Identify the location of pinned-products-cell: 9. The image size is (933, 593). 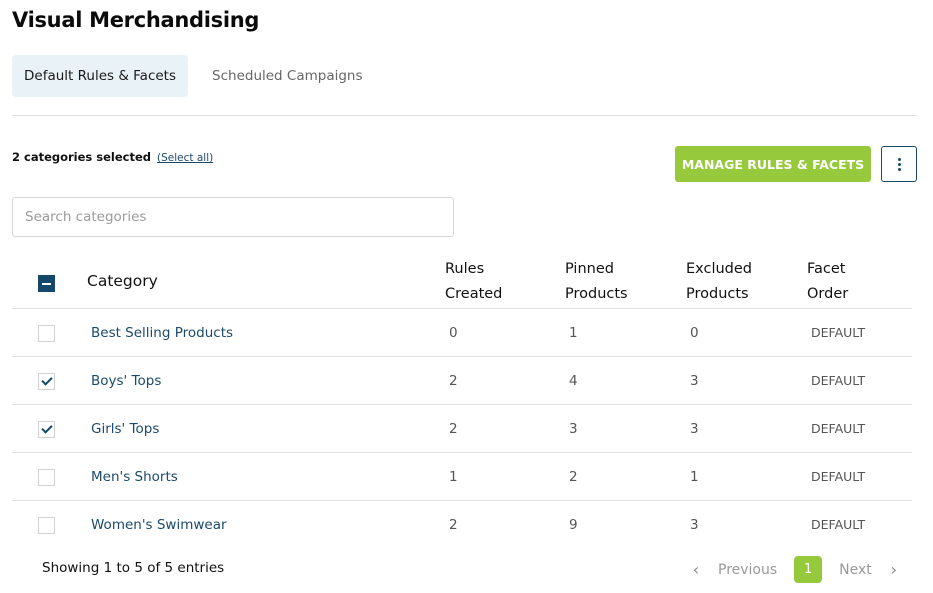
(573, 524).